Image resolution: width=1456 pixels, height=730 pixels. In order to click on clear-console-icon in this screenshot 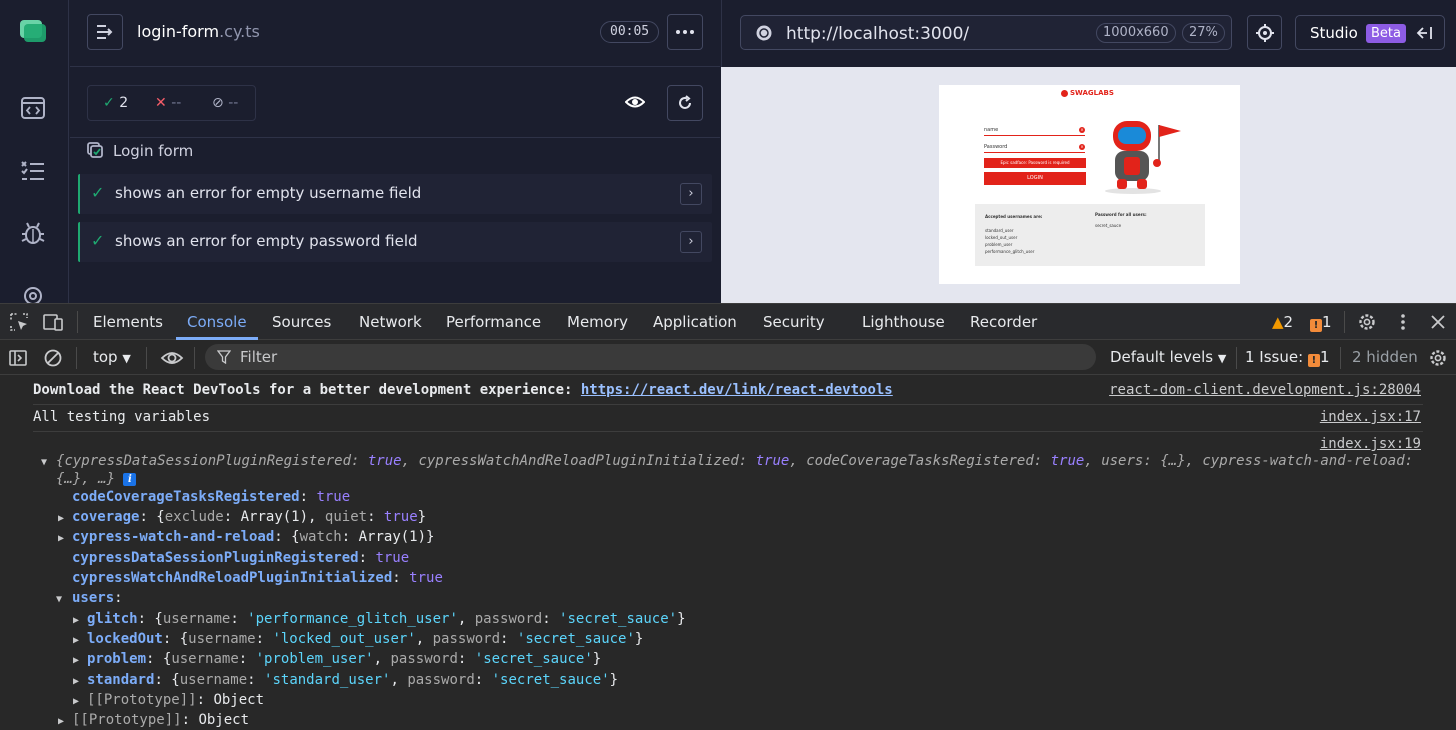, I will do `click(53, 358)`.